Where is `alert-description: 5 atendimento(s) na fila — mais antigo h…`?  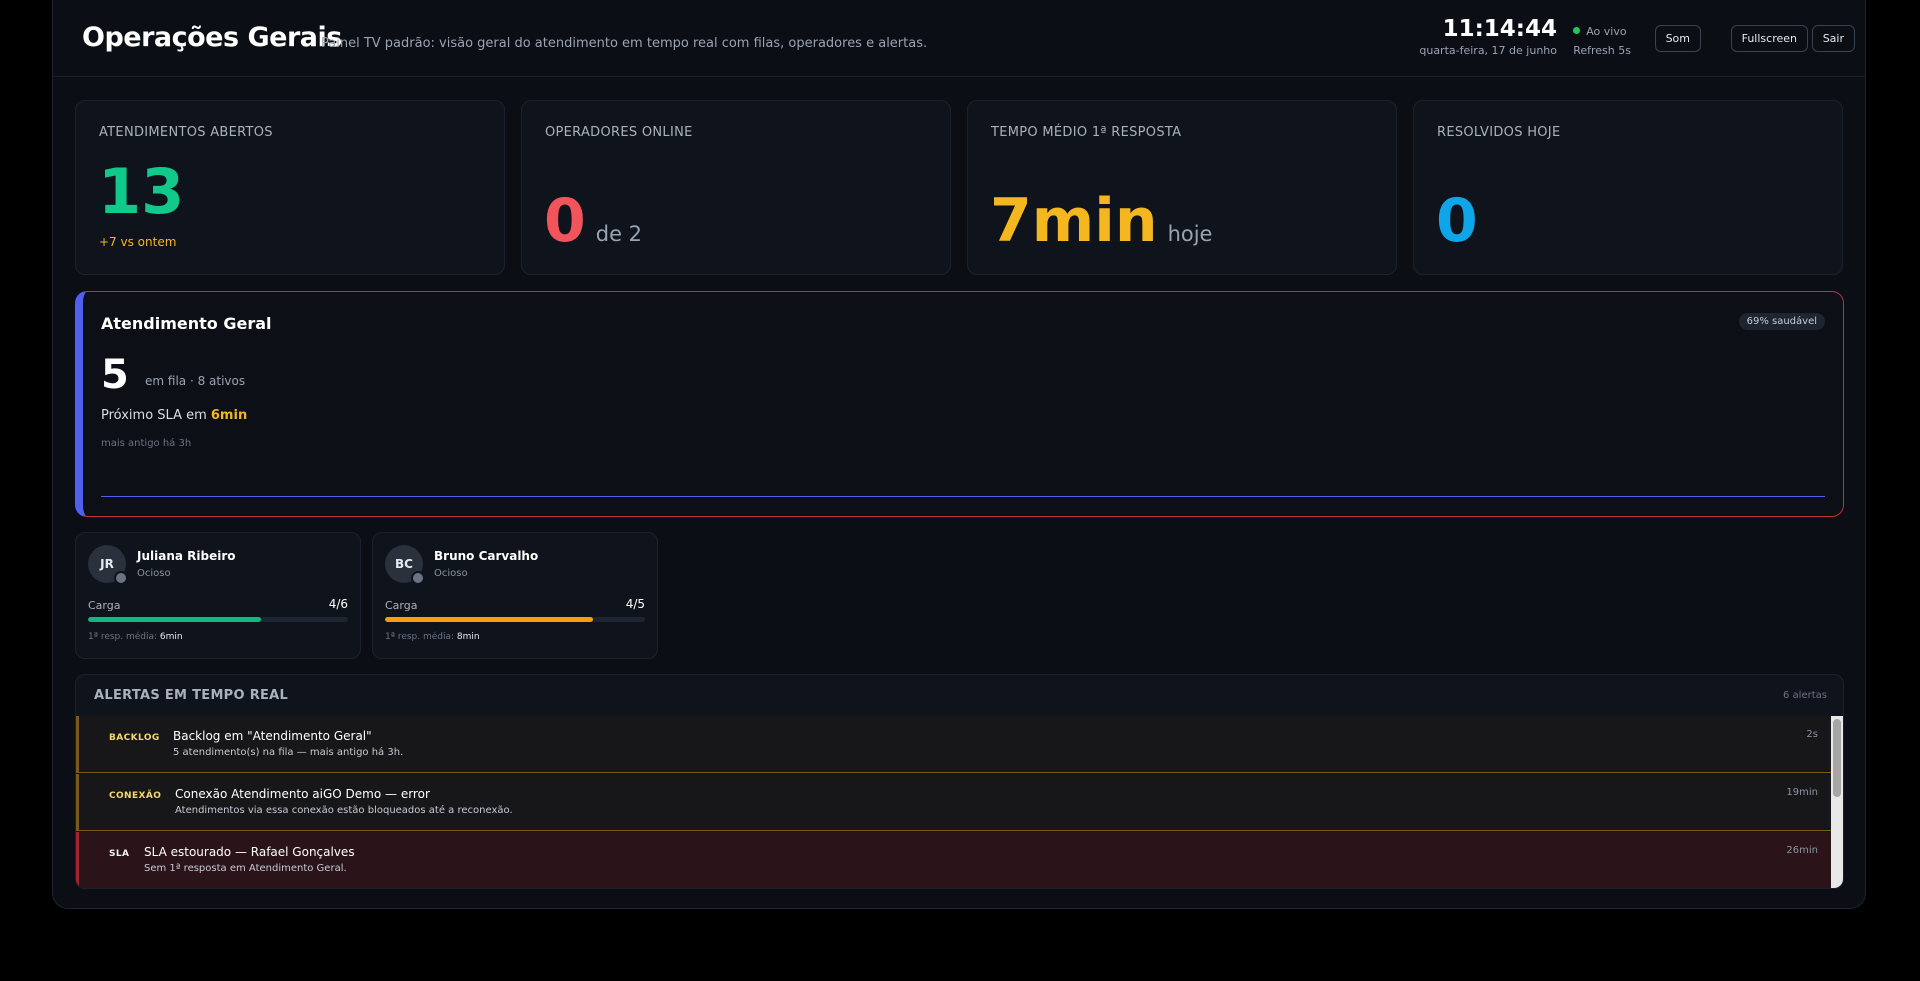 alert-description: 5 atendimento(s) na fila — mais antigo h… is located at coordinates (288, 752).